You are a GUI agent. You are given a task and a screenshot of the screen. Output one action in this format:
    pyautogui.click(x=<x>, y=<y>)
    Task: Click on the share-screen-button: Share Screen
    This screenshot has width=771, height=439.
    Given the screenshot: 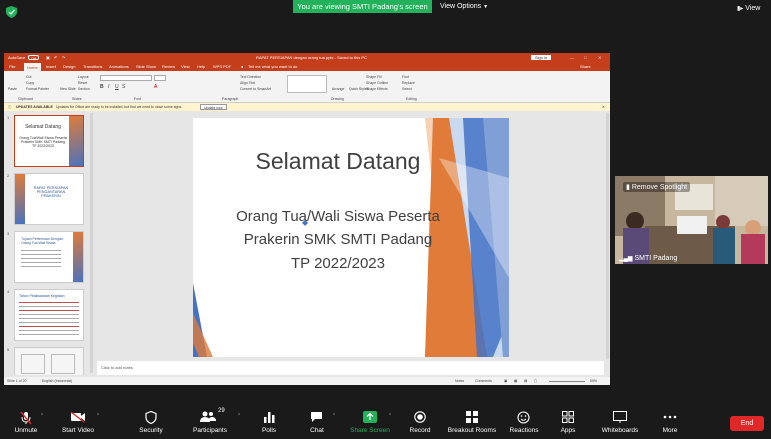 What is the action you would take?
    pyautogui.click(x=370, y=422)
    